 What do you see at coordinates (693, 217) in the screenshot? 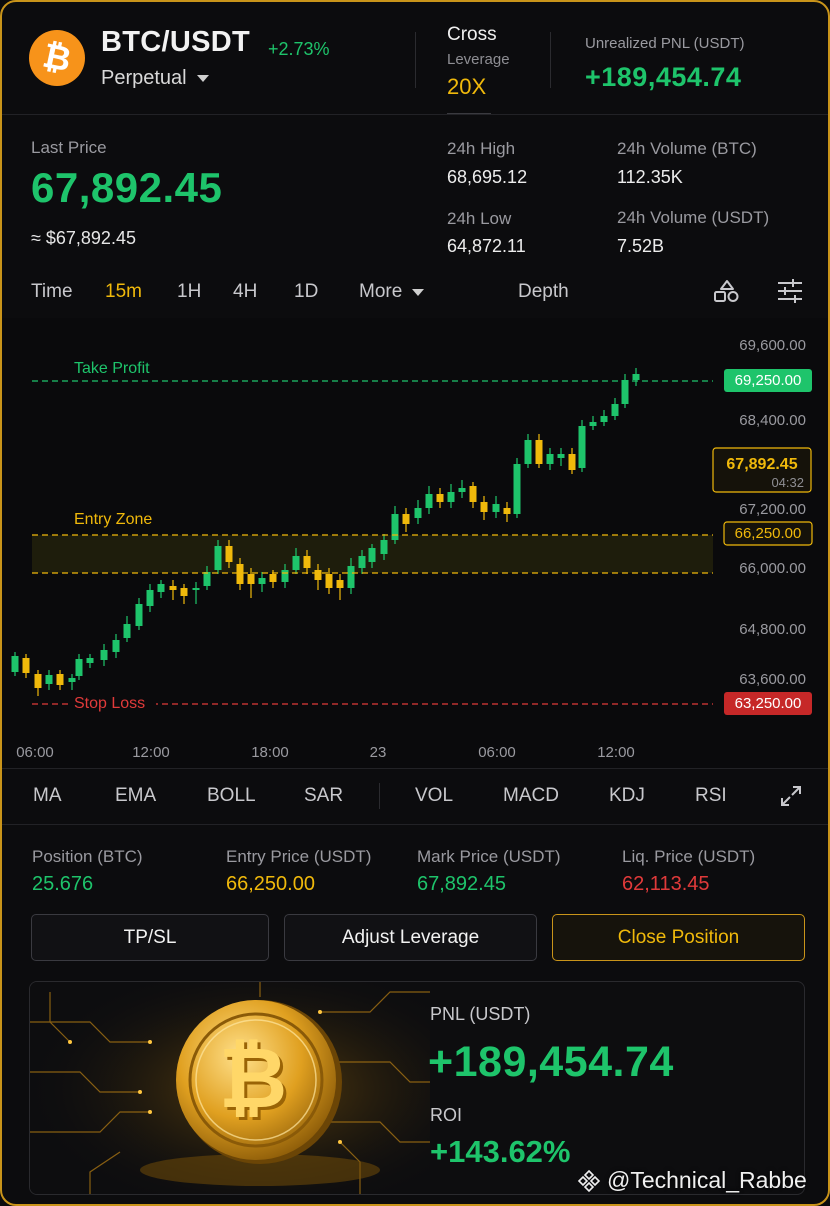
I see `volume-usdt-label: 24h Volume (USDT)` at bounding box center [693, 217].